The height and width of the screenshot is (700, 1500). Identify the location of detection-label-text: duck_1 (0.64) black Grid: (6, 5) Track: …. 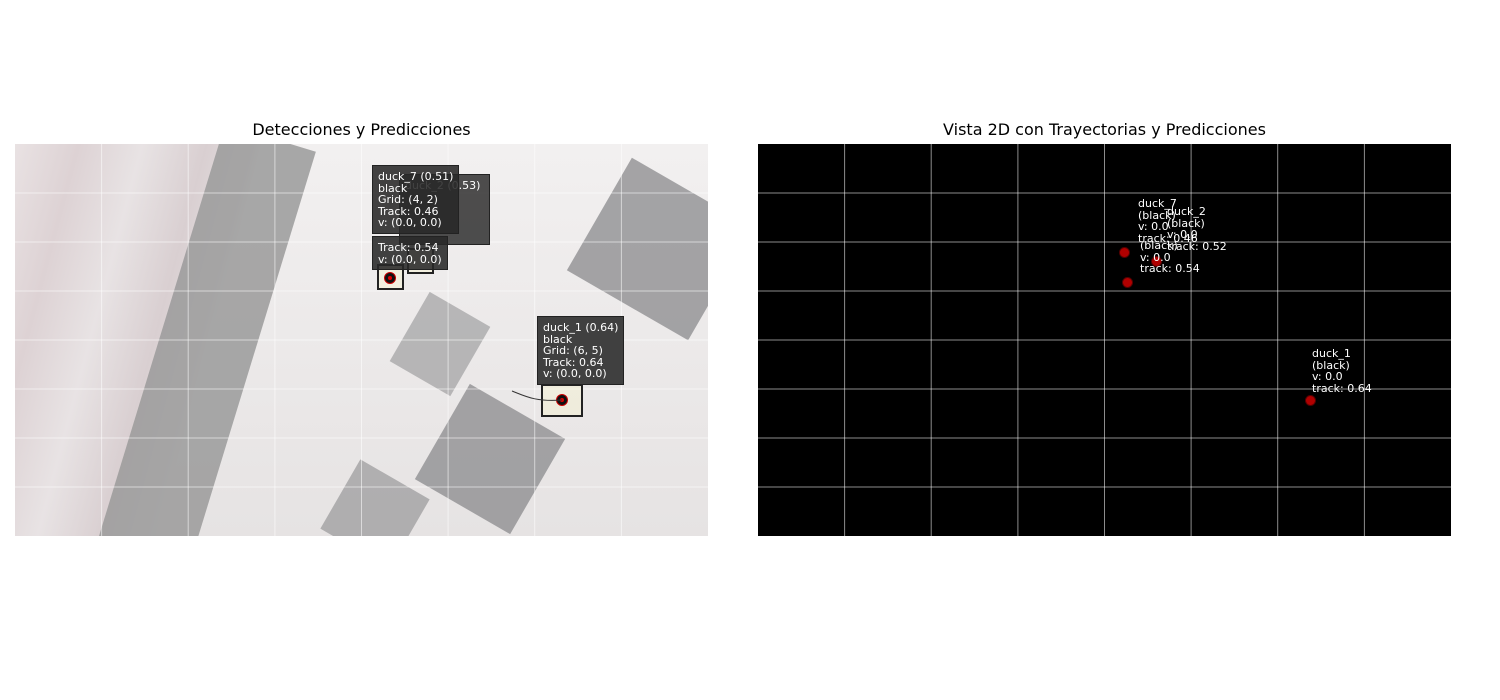
(581, 350).